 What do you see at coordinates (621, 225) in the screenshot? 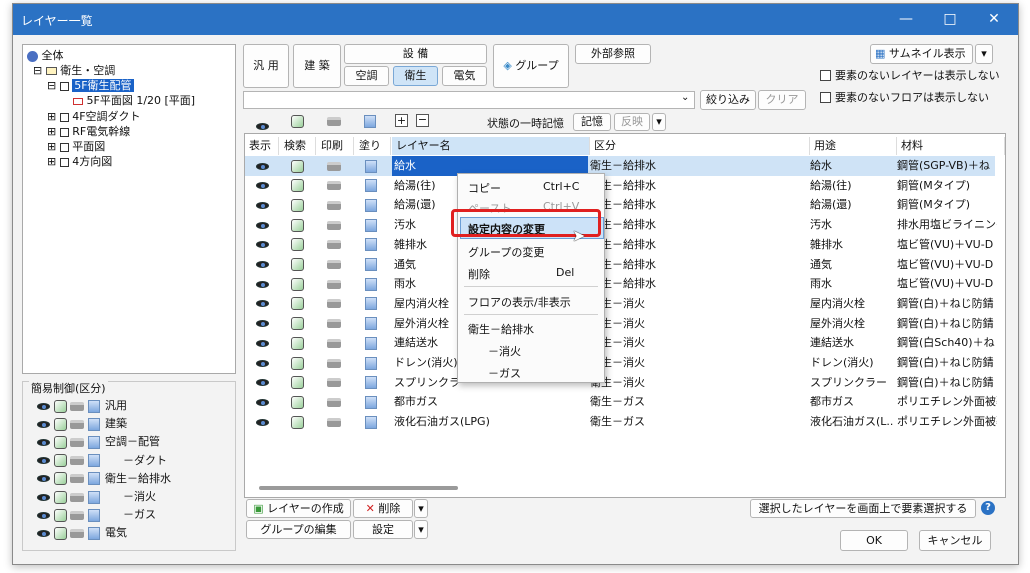
I see `table-row: 汚水 衛生－給排水 汚水 排水用塩ビライニング` at bounding box center [621, 225].